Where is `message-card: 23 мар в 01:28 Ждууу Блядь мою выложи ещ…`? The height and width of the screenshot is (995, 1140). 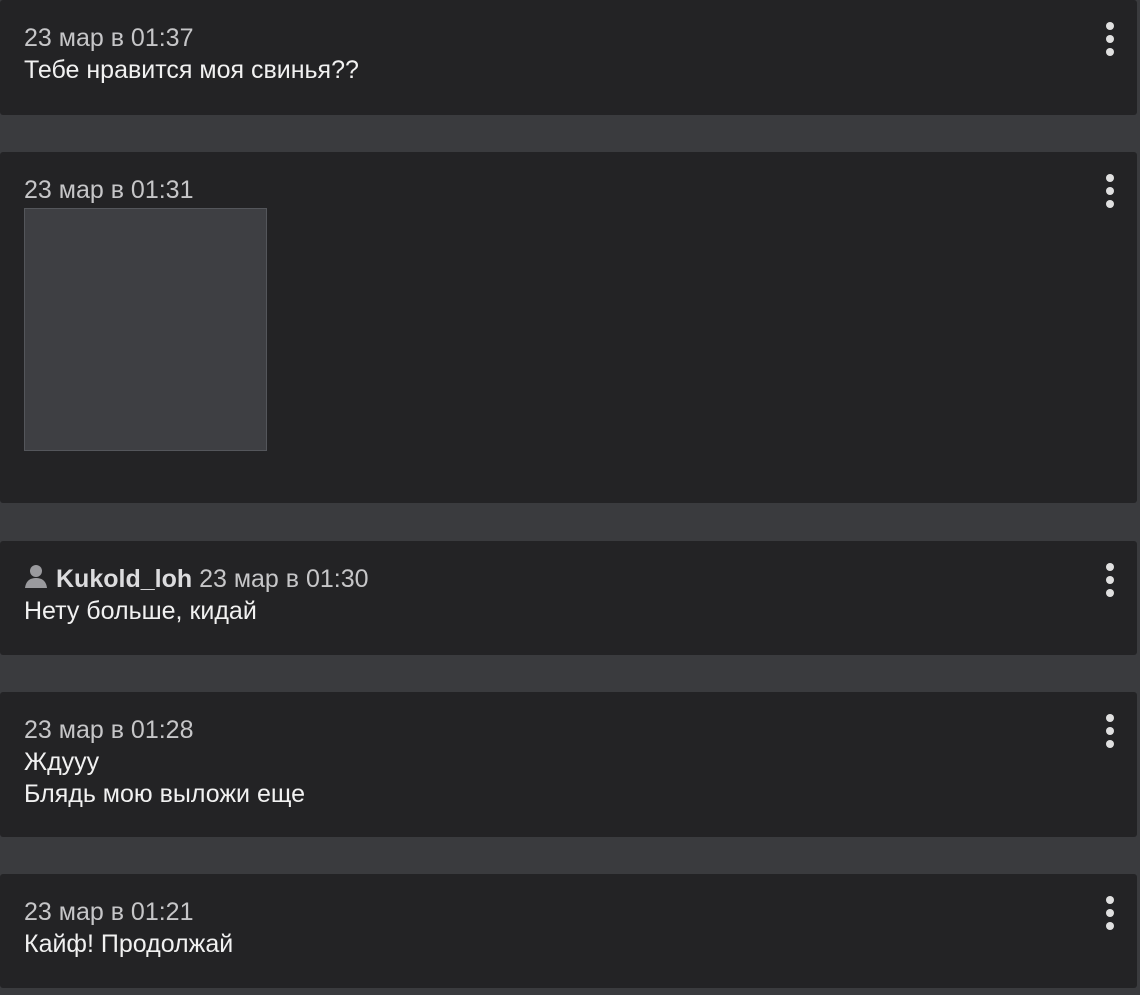
message-card: 23 мар в 01:28 Ждууу Блядь мою выложи ещ… is located at coordinates (568, 764).